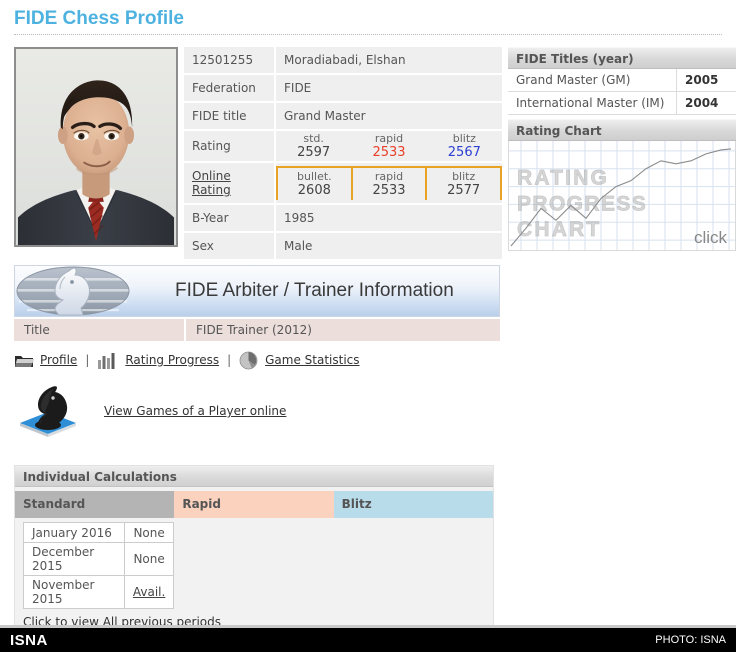 This screenshot has height=652, width=736. Describe the element at coordinates (464, 176) in the screenshot. I see `online-blitz-kind: blitz` at that location.